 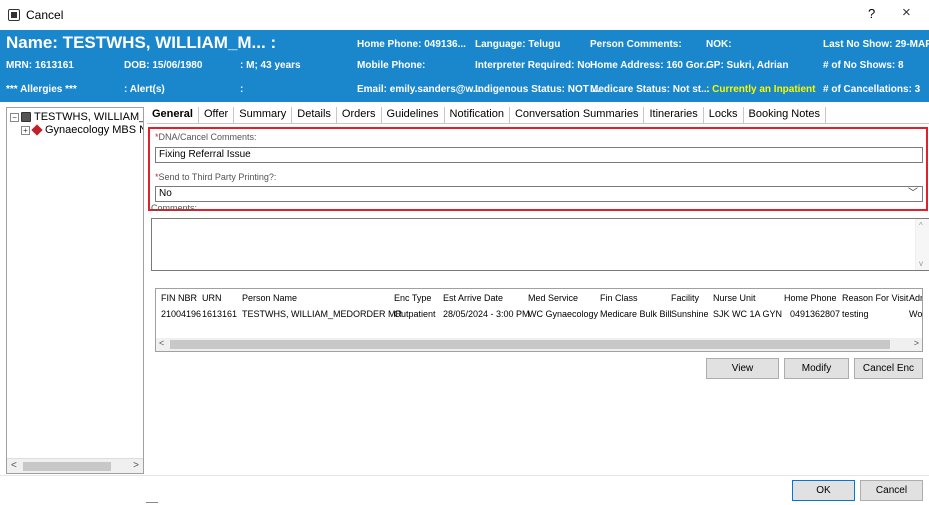 I want to click on table-cell: WC Gynaecology, so click(x=563, y=314).